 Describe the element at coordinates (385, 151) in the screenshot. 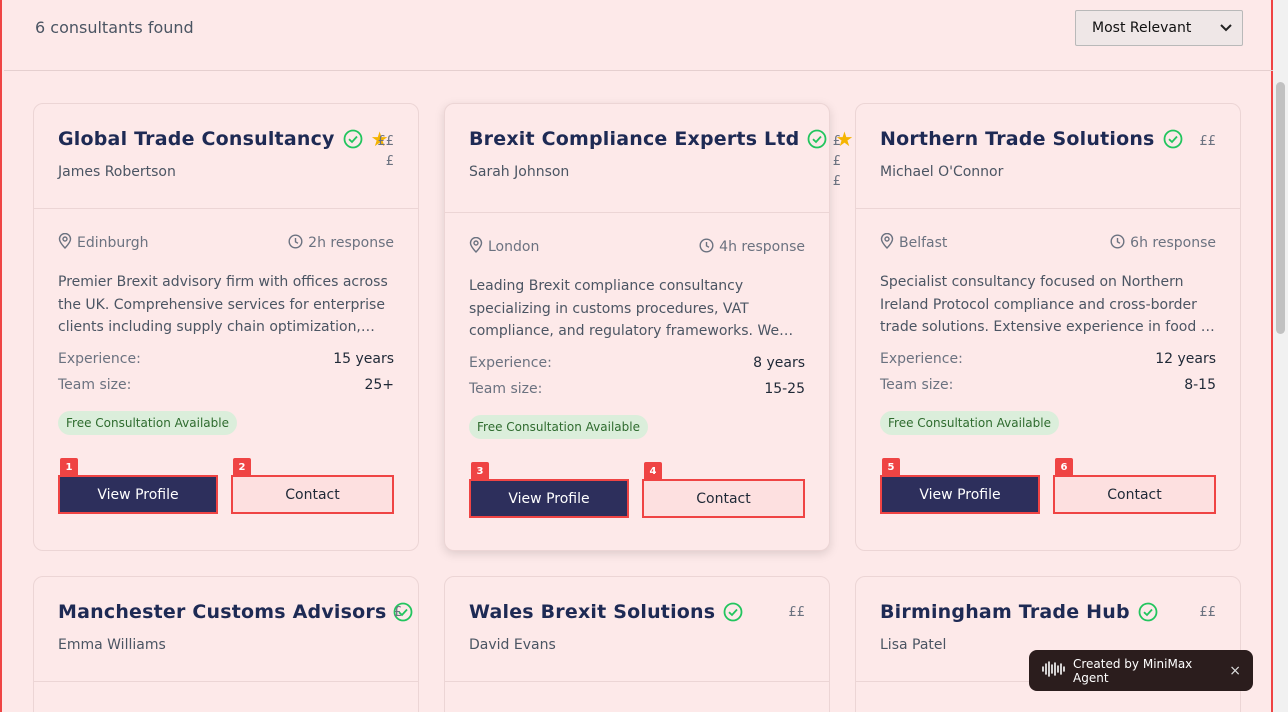

I see `price-level: ££ £` at that location.